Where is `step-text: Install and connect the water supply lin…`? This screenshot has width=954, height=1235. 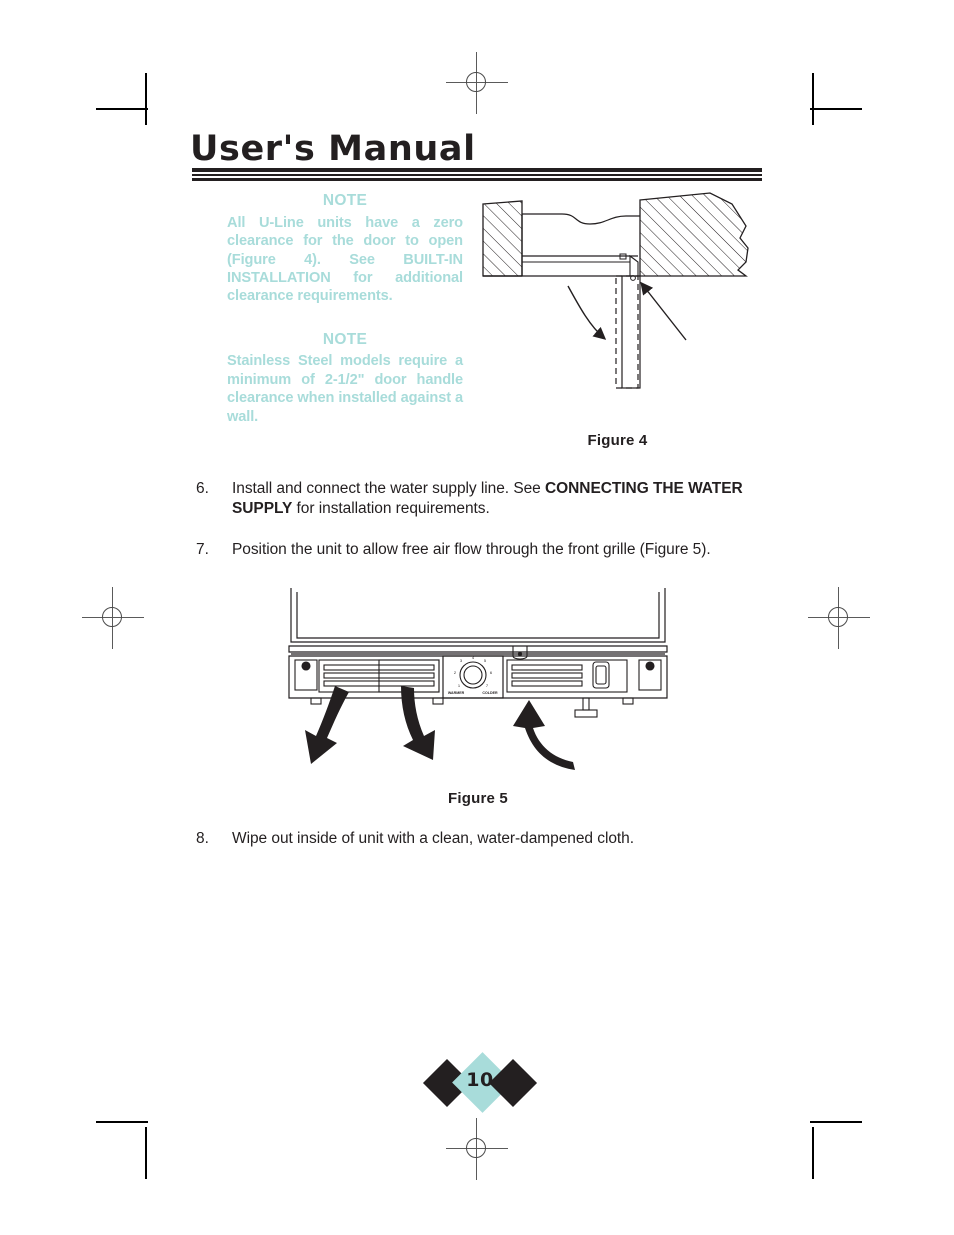 step-text: Install and connect the water supply lin… is located at coordinates (487, 498).